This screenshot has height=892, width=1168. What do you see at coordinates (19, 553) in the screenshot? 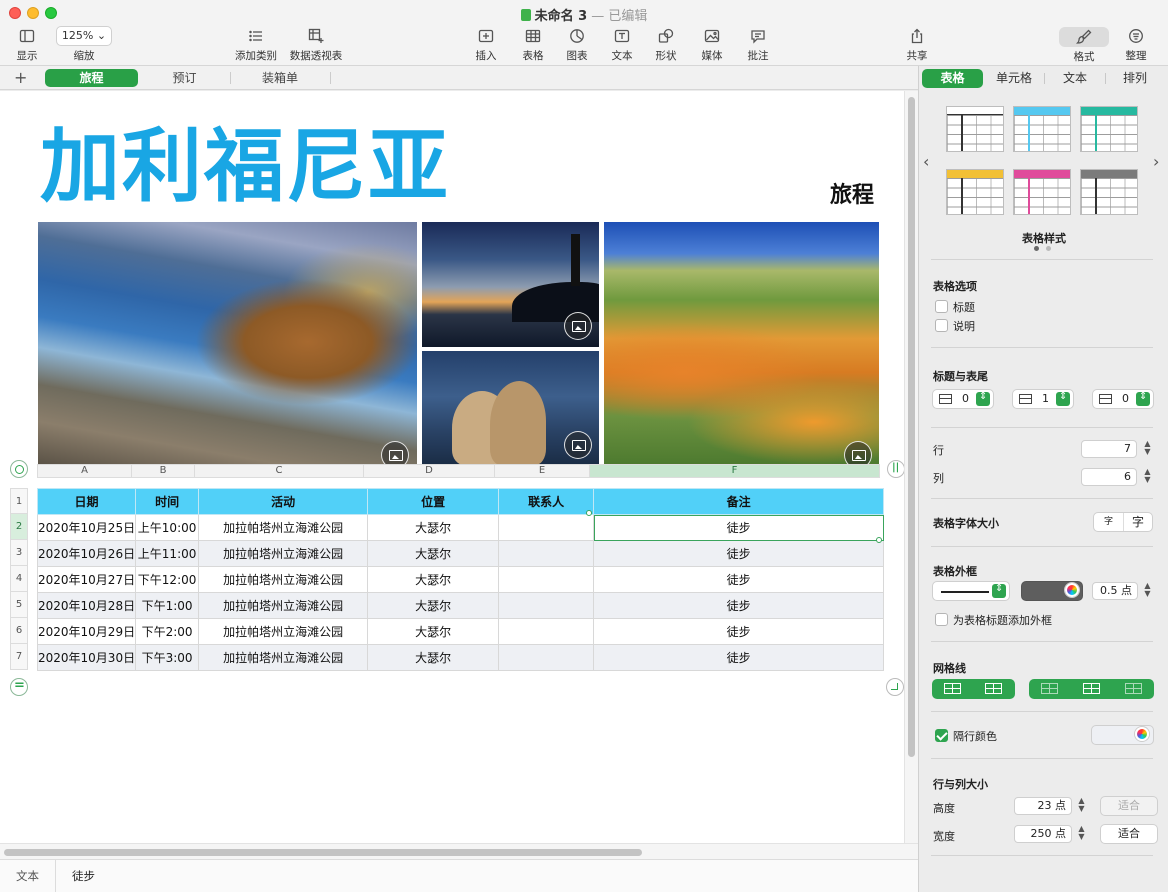
I see `row-header: 3` at bounding box center [19, 553].